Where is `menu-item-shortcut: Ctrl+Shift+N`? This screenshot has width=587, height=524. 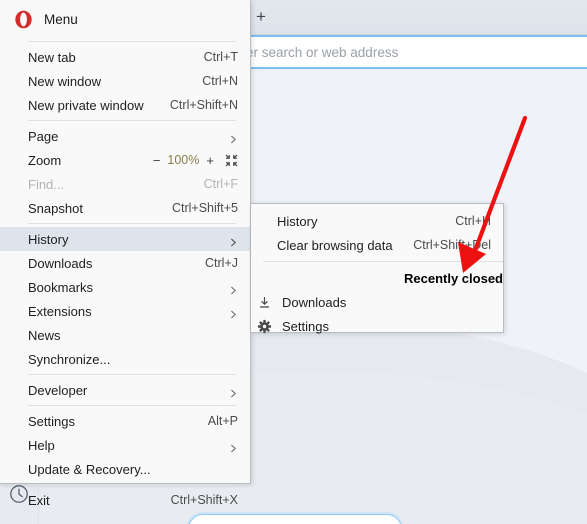 menu-item-shortcut: Ctrl+Shift+N is located at coordinates (203, 105).